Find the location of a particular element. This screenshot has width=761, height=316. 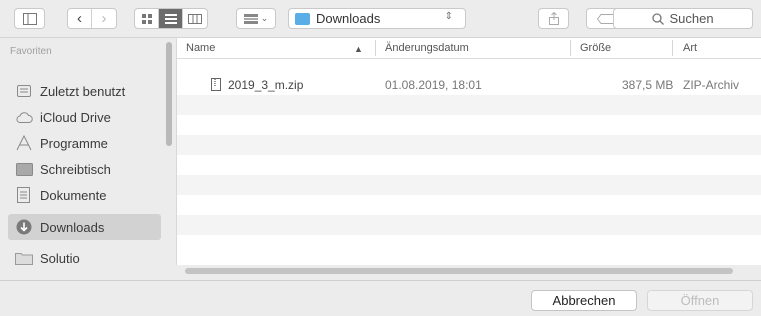

column-header-date: Änderungsdatum is located at coordinates (427, 48).